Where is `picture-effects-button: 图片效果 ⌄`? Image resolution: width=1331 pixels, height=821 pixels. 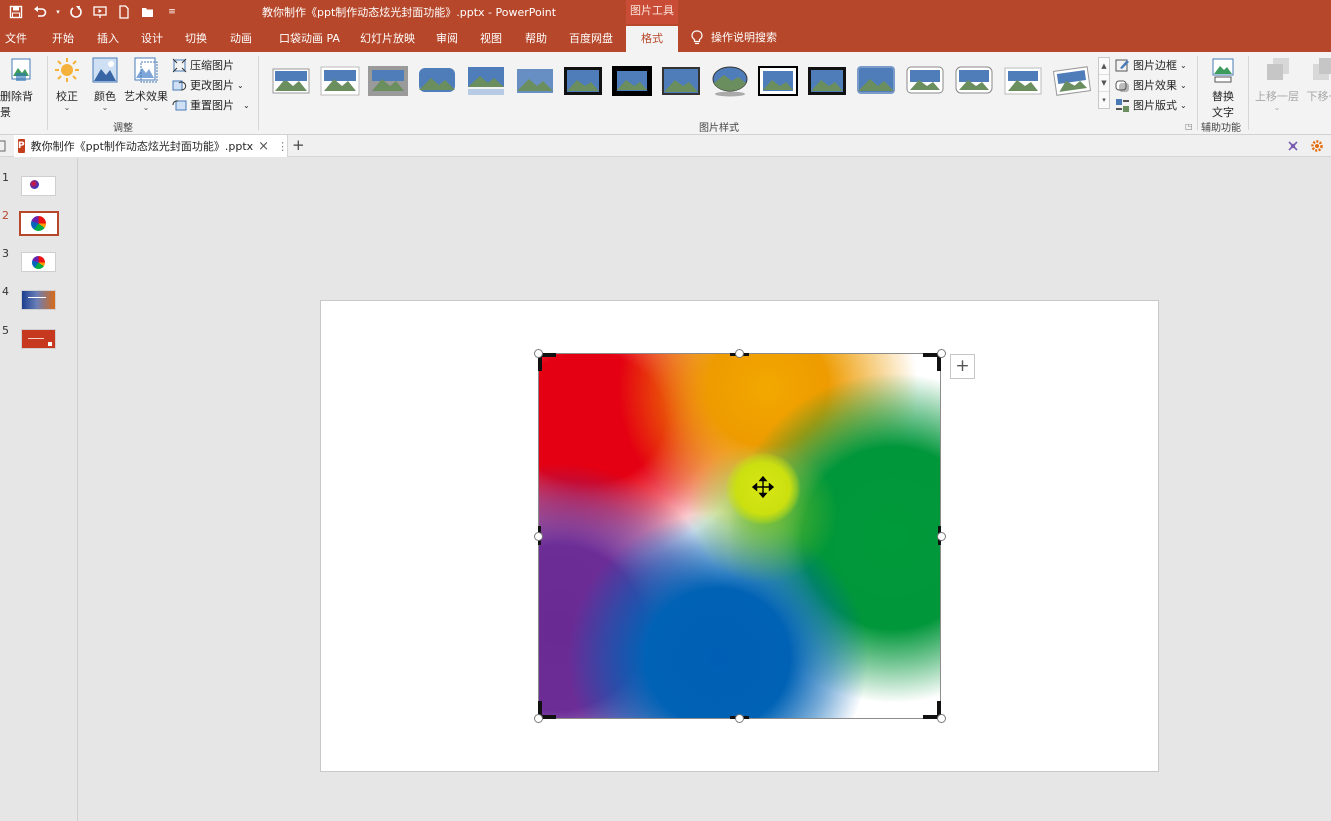 picture-effects-button: 图片效果 ⌄ is located at coordinates (1151, 85).